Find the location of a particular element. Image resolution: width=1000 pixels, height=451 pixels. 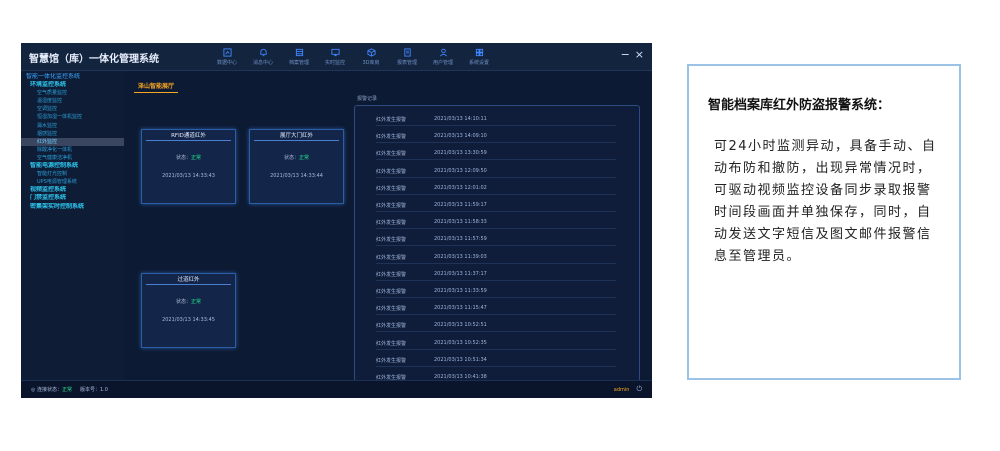

sidebar-item-ups: UPS电源管理系统 is located at coordinates (72, 182).